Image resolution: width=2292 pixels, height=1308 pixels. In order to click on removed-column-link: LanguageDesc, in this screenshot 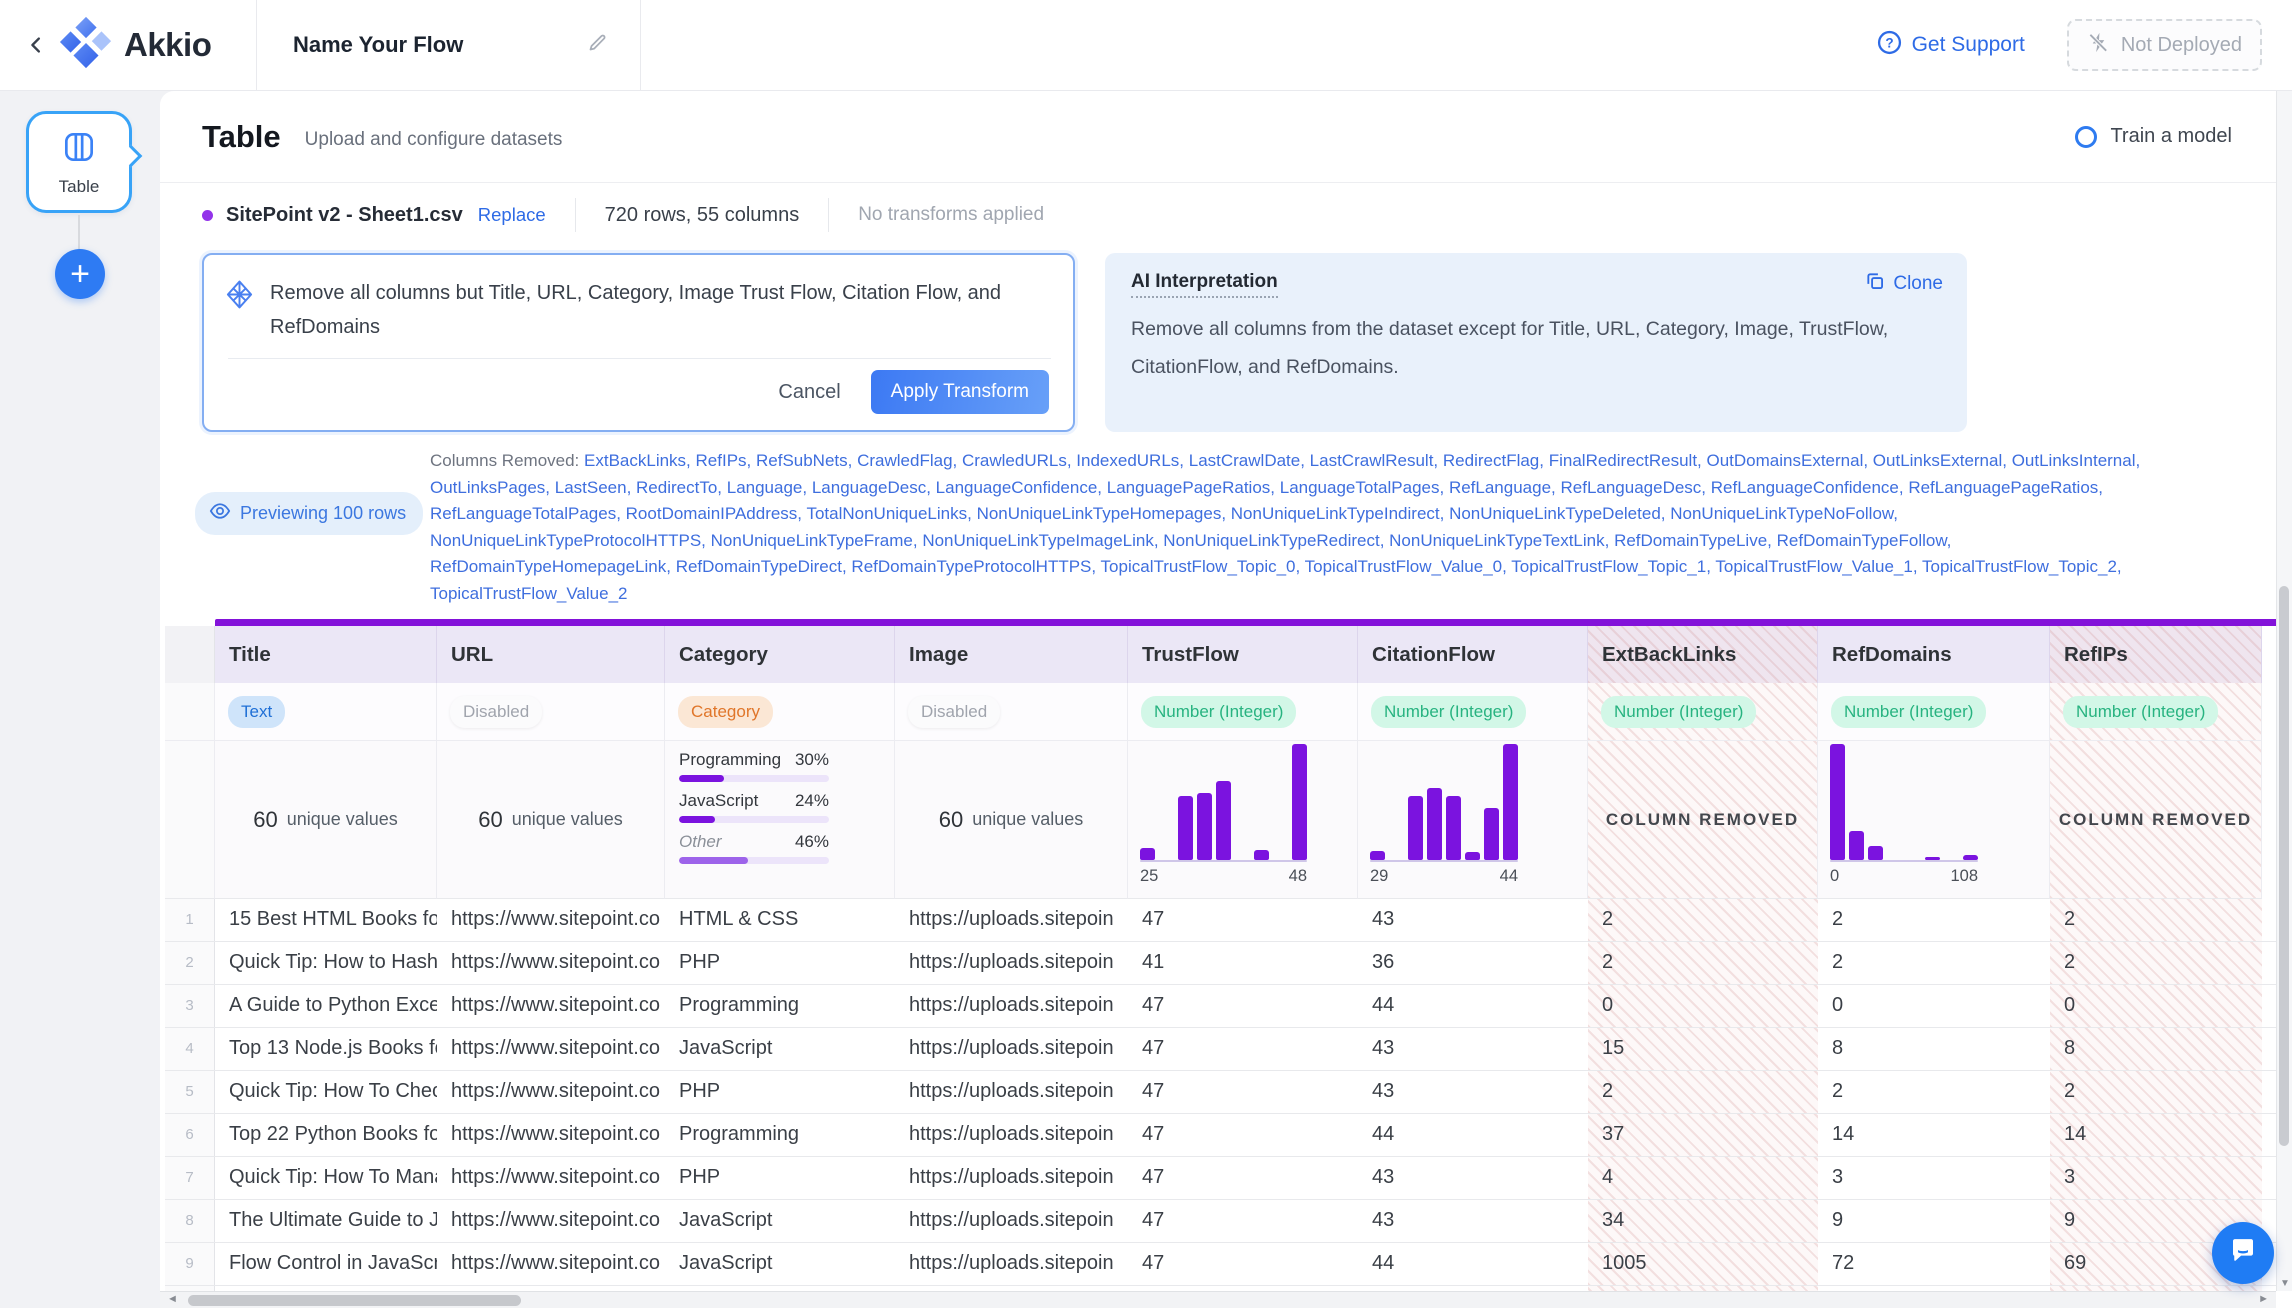, I will do `click(874, 487)`.